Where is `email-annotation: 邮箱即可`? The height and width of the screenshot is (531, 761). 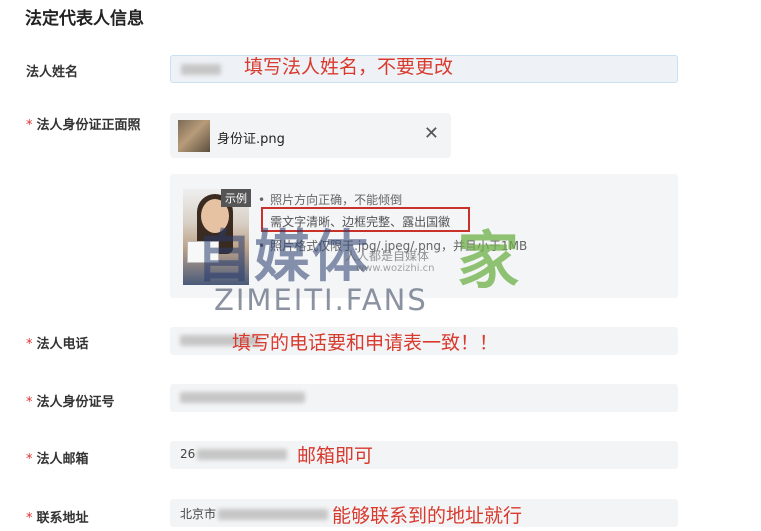
email-annotation: 邮箱即可 is located at coordinates (335, 456).